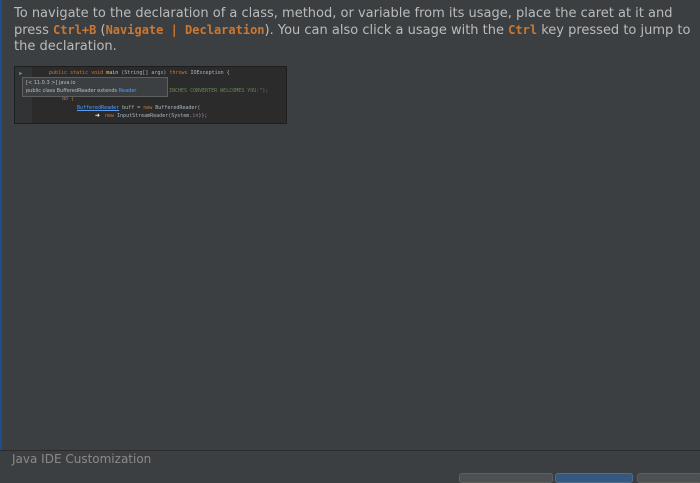  I want to click on code-token: main, so click(112, 73).